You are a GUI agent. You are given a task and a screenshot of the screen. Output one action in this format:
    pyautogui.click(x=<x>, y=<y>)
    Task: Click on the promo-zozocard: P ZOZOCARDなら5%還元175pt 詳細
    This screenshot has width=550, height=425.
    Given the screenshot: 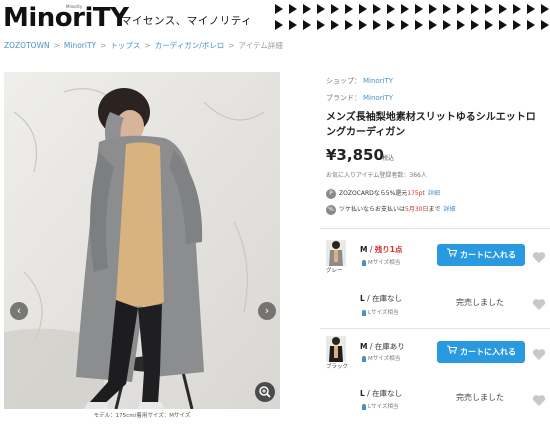 What is the action you would take?
    pyautogui.click(x=383, y=193)
    